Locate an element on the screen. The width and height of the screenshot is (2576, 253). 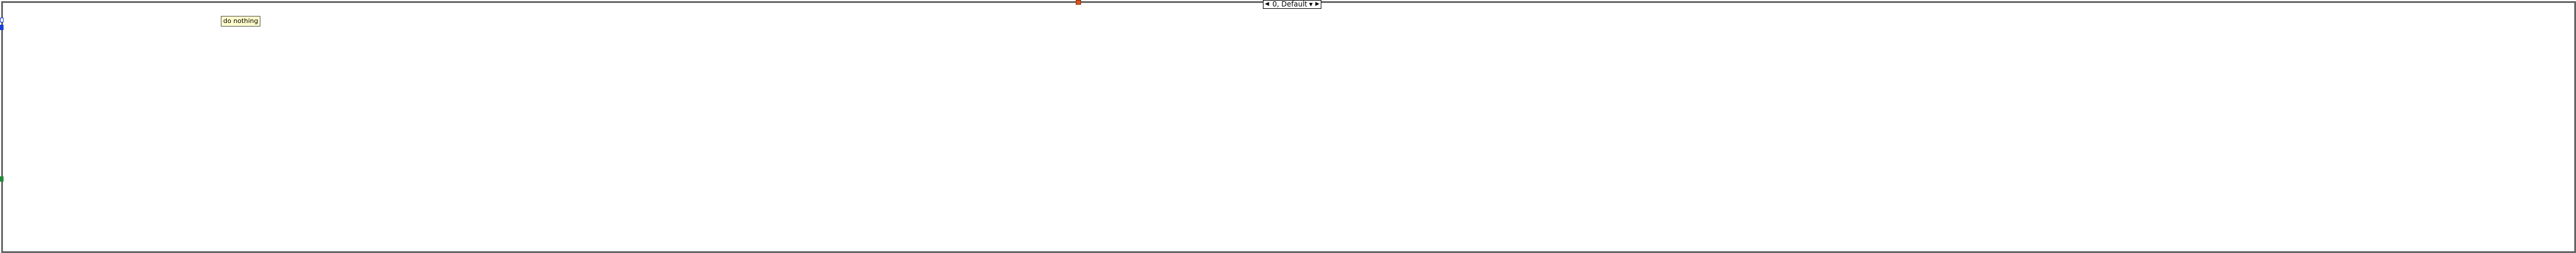
triangle-right-icon: ▶ is located at coordinates (1317, 4).